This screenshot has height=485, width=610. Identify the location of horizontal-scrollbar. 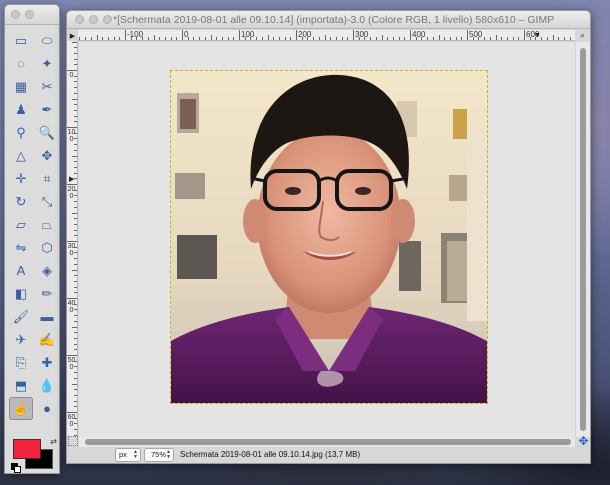
(327, 442).